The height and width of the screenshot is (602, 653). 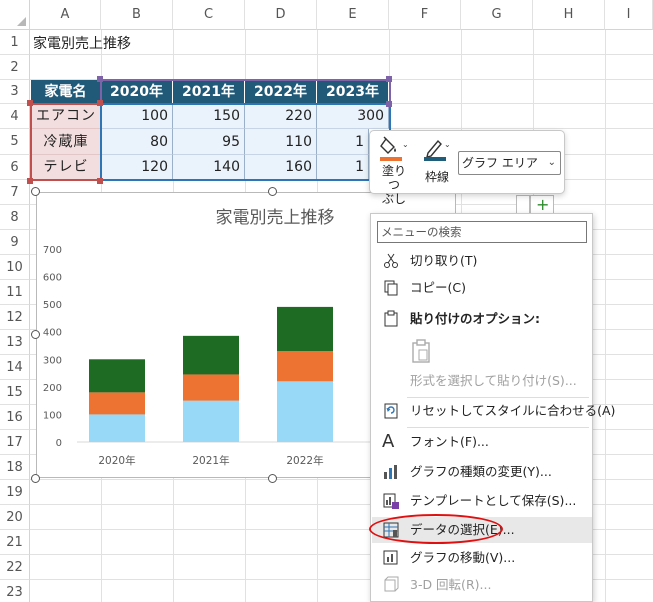 I want to click on row-header-12: 12, so click(x=15, y=317).